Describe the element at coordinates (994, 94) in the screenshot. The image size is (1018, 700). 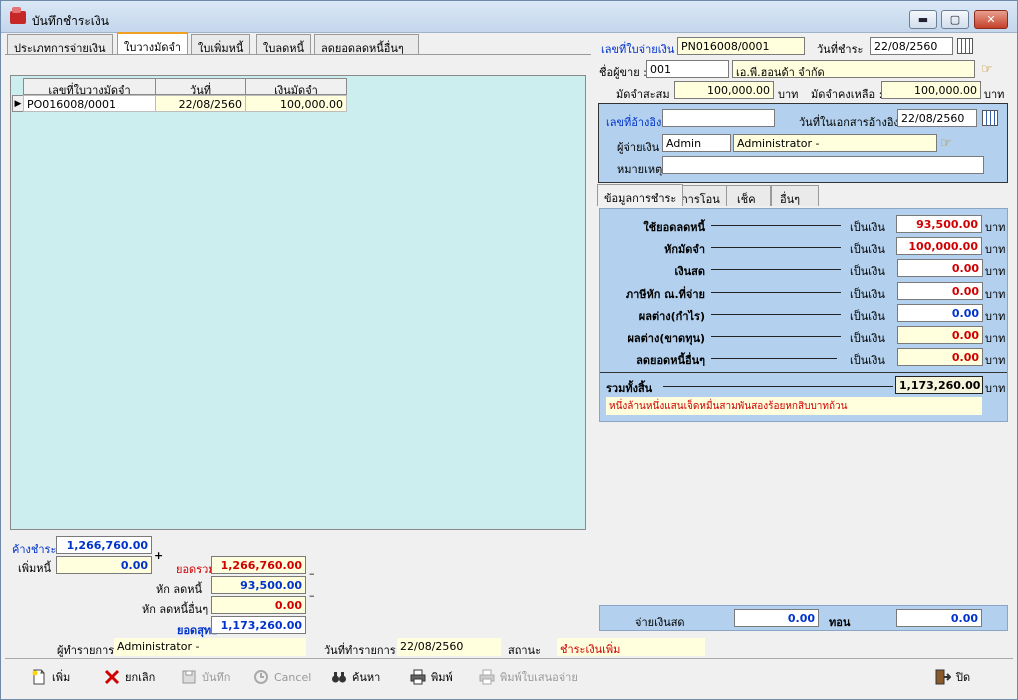
I see `baht-label-2: บาท` at that location.